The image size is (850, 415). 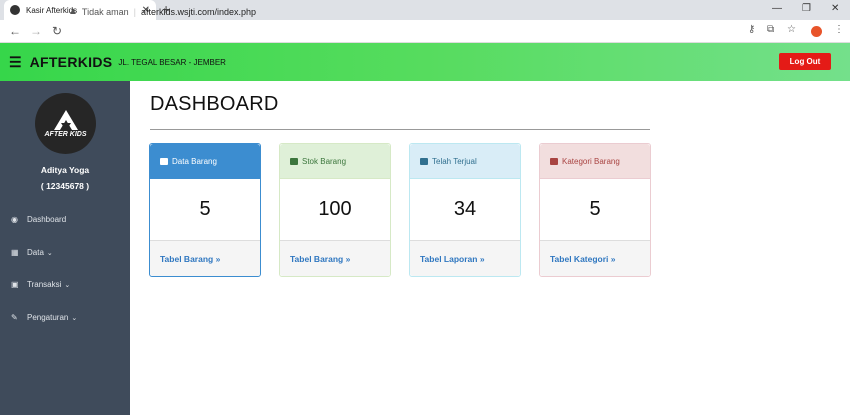 I want to click on card-title: Kategori Barang, so click(x=591, y=161).